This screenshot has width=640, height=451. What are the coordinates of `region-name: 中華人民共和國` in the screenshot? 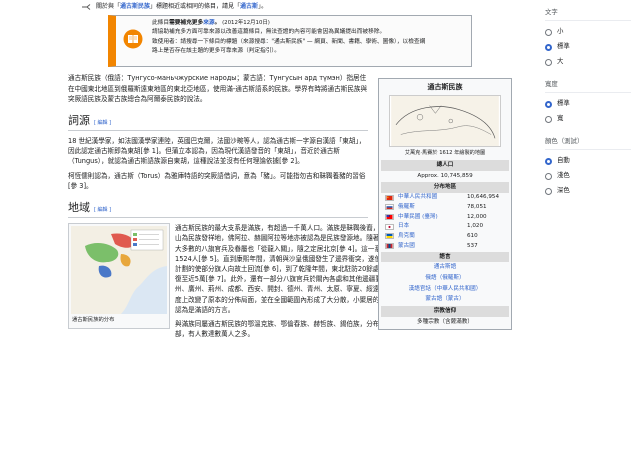 It's located at (432, 197).